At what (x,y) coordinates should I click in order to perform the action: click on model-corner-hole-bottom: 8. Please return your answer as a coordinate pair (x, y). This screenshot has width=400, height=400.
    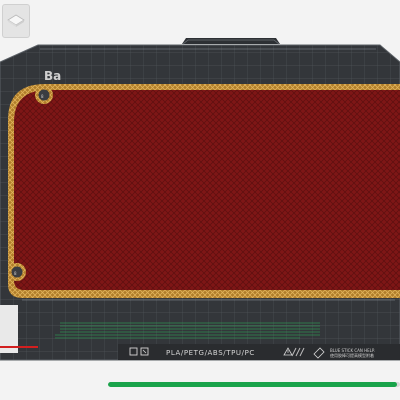
    Looking at the image, I should click on (17, 272).